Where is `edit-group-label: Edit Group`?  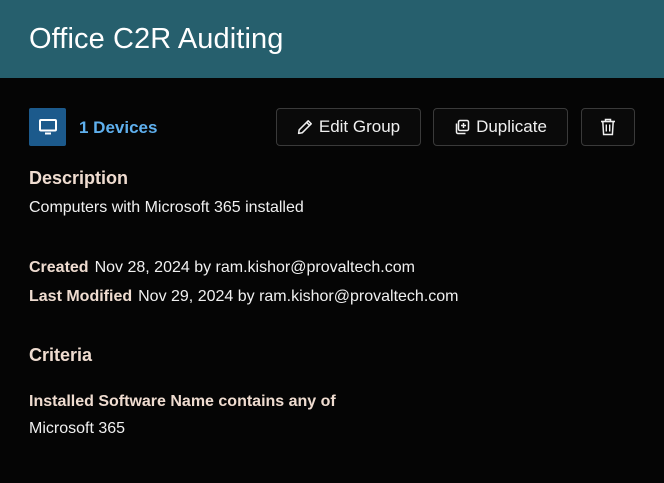
edit-group-label: Edit Group is located at coordinates (359, 126).